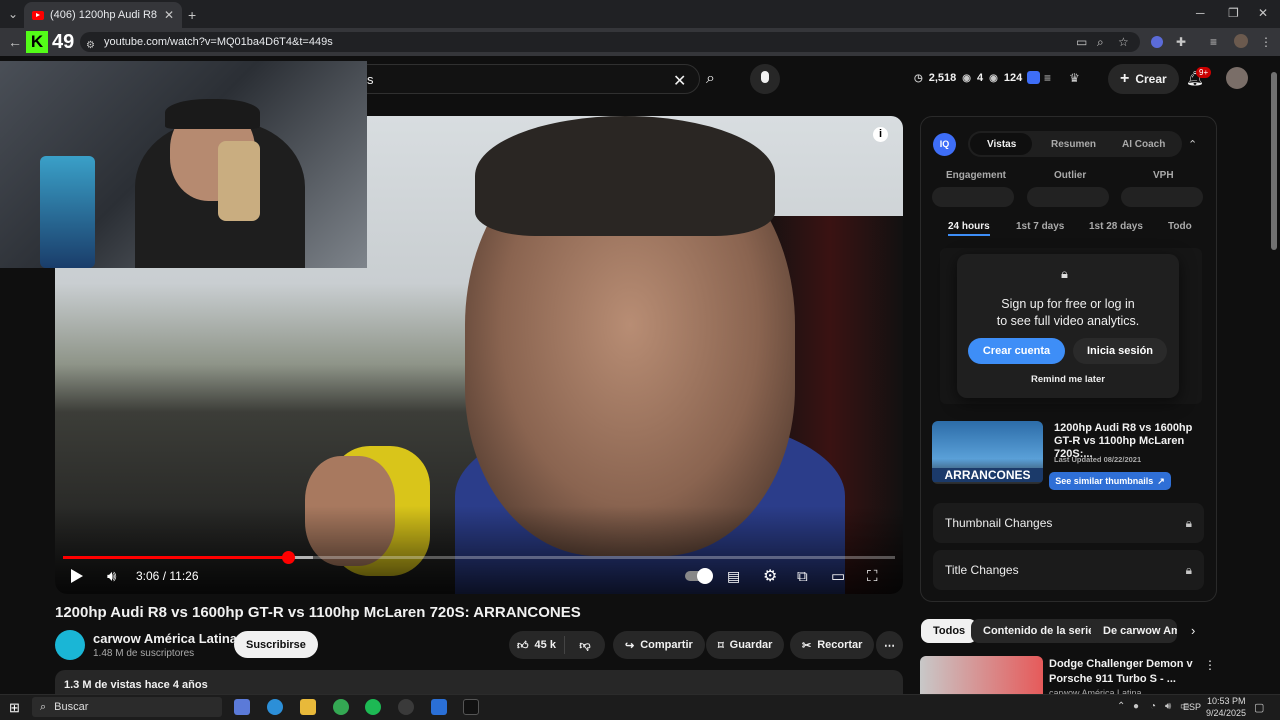 The height and width of the screenshot is (720, 1280). I want to click on copilot-icon, so click(242, 707).